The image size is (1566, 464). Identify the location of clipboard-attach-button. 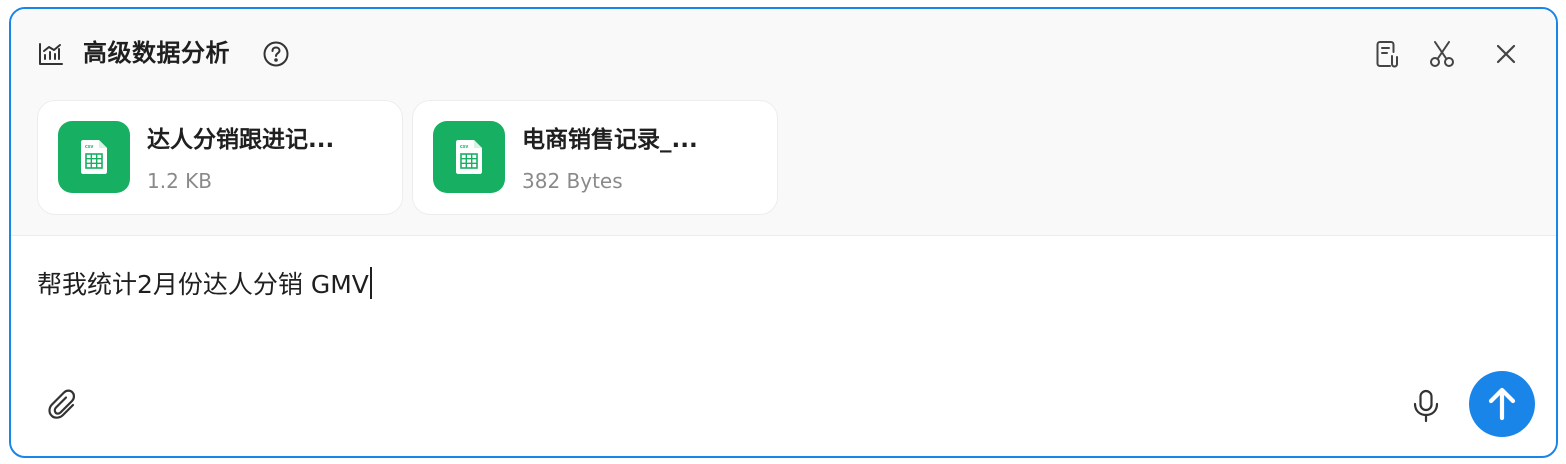
(1387, 54).